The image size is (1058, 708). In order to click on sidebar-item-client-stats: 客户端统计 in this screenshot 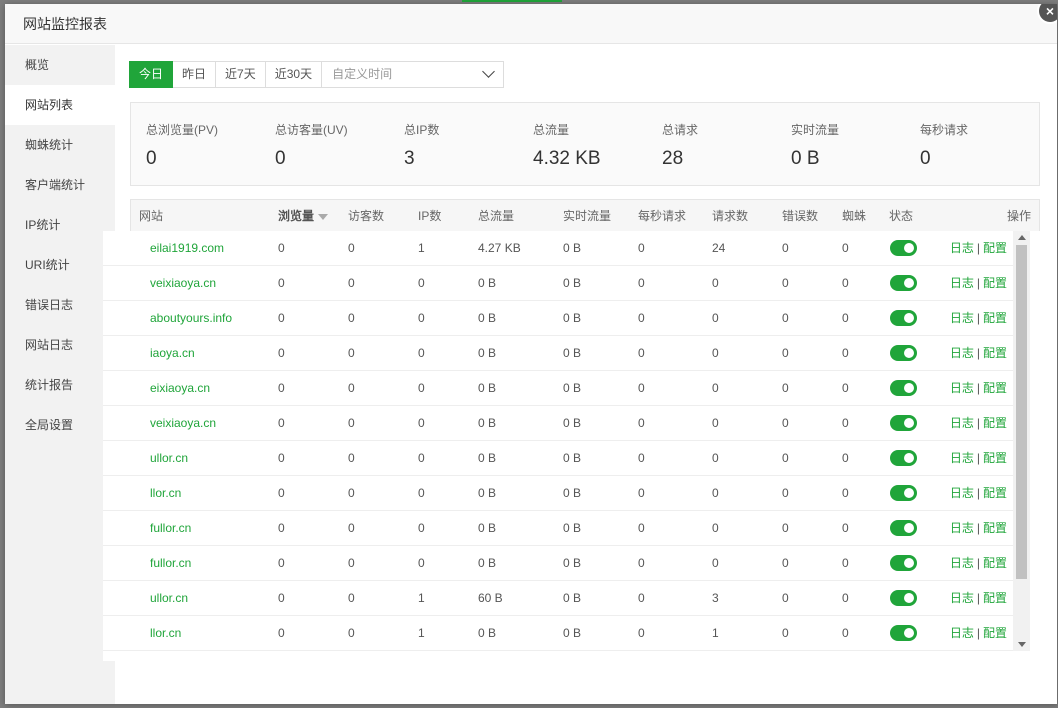, I will do `click(60, 185)`.